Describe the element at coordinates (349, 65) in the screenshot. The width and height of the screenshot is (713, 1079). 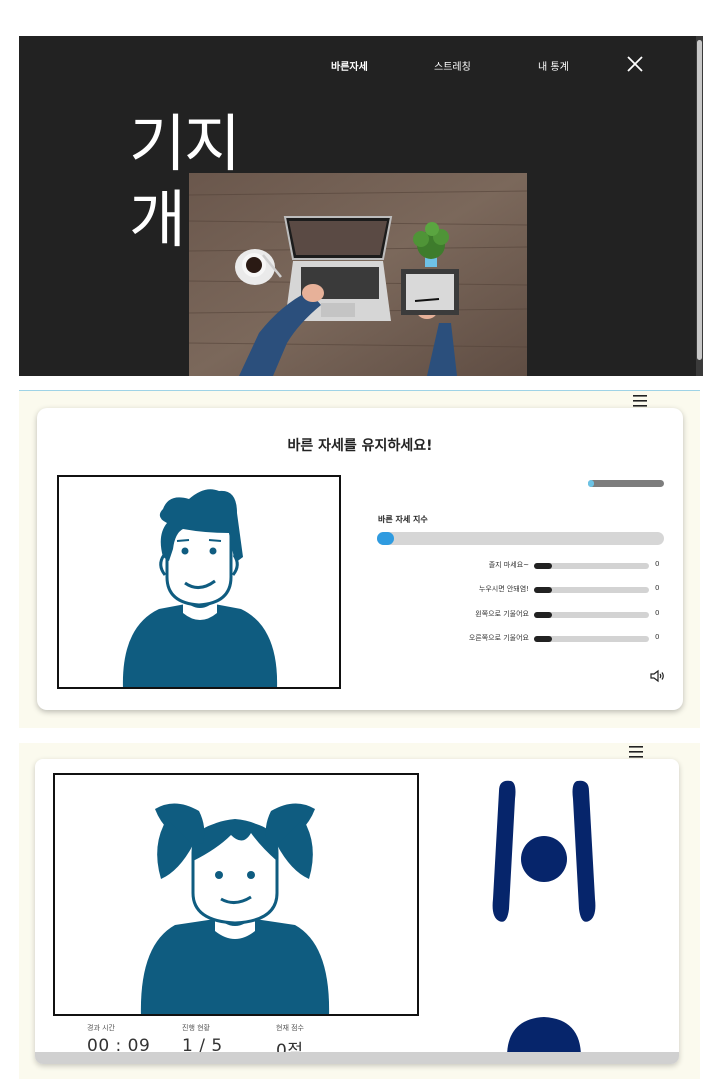
I see `nav-posture: 바른자세` at that location.